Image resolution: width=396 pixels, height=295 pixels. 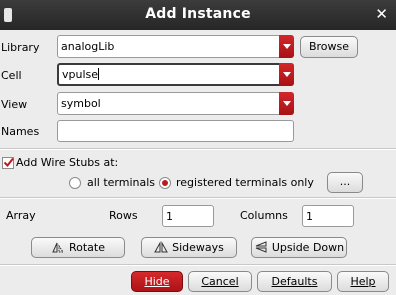 I want to click on hide-button: Hide, so click(x=157, y=281).